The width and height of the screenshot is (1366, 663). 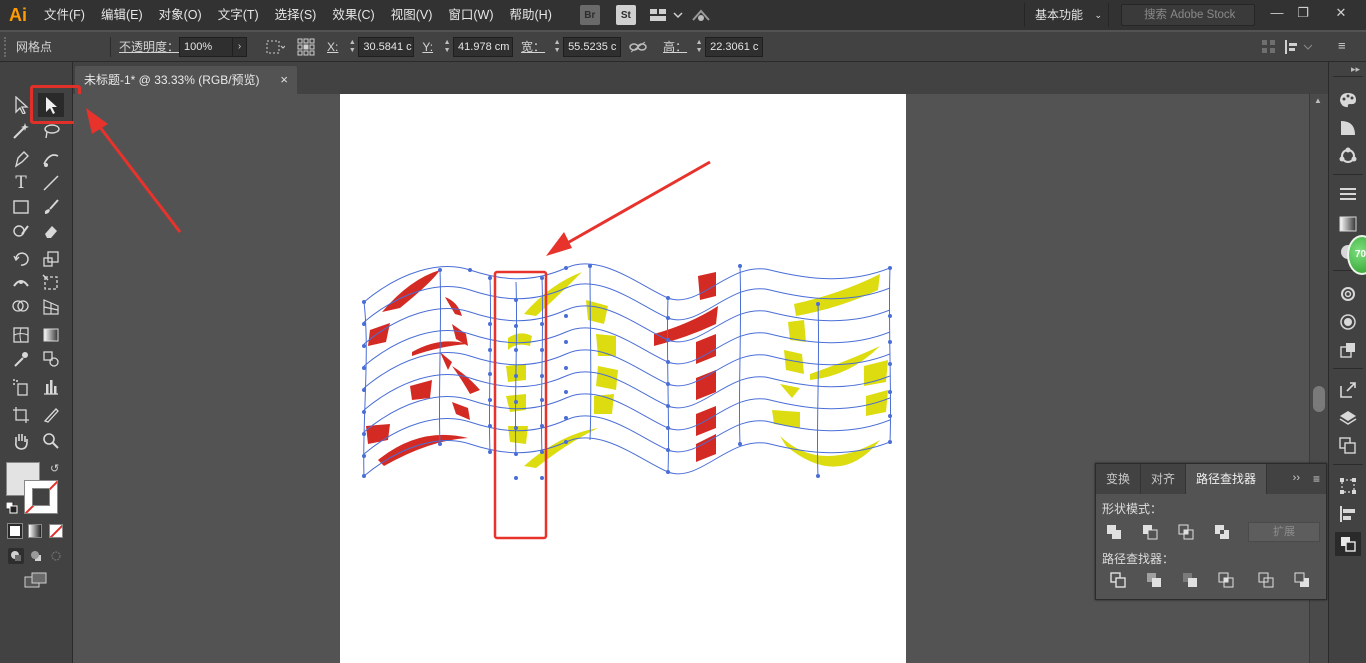 What do you see at coordinates (16, 556) in the screenshot?
I see `draw-normal-icon` at bounding box center [16, 556].